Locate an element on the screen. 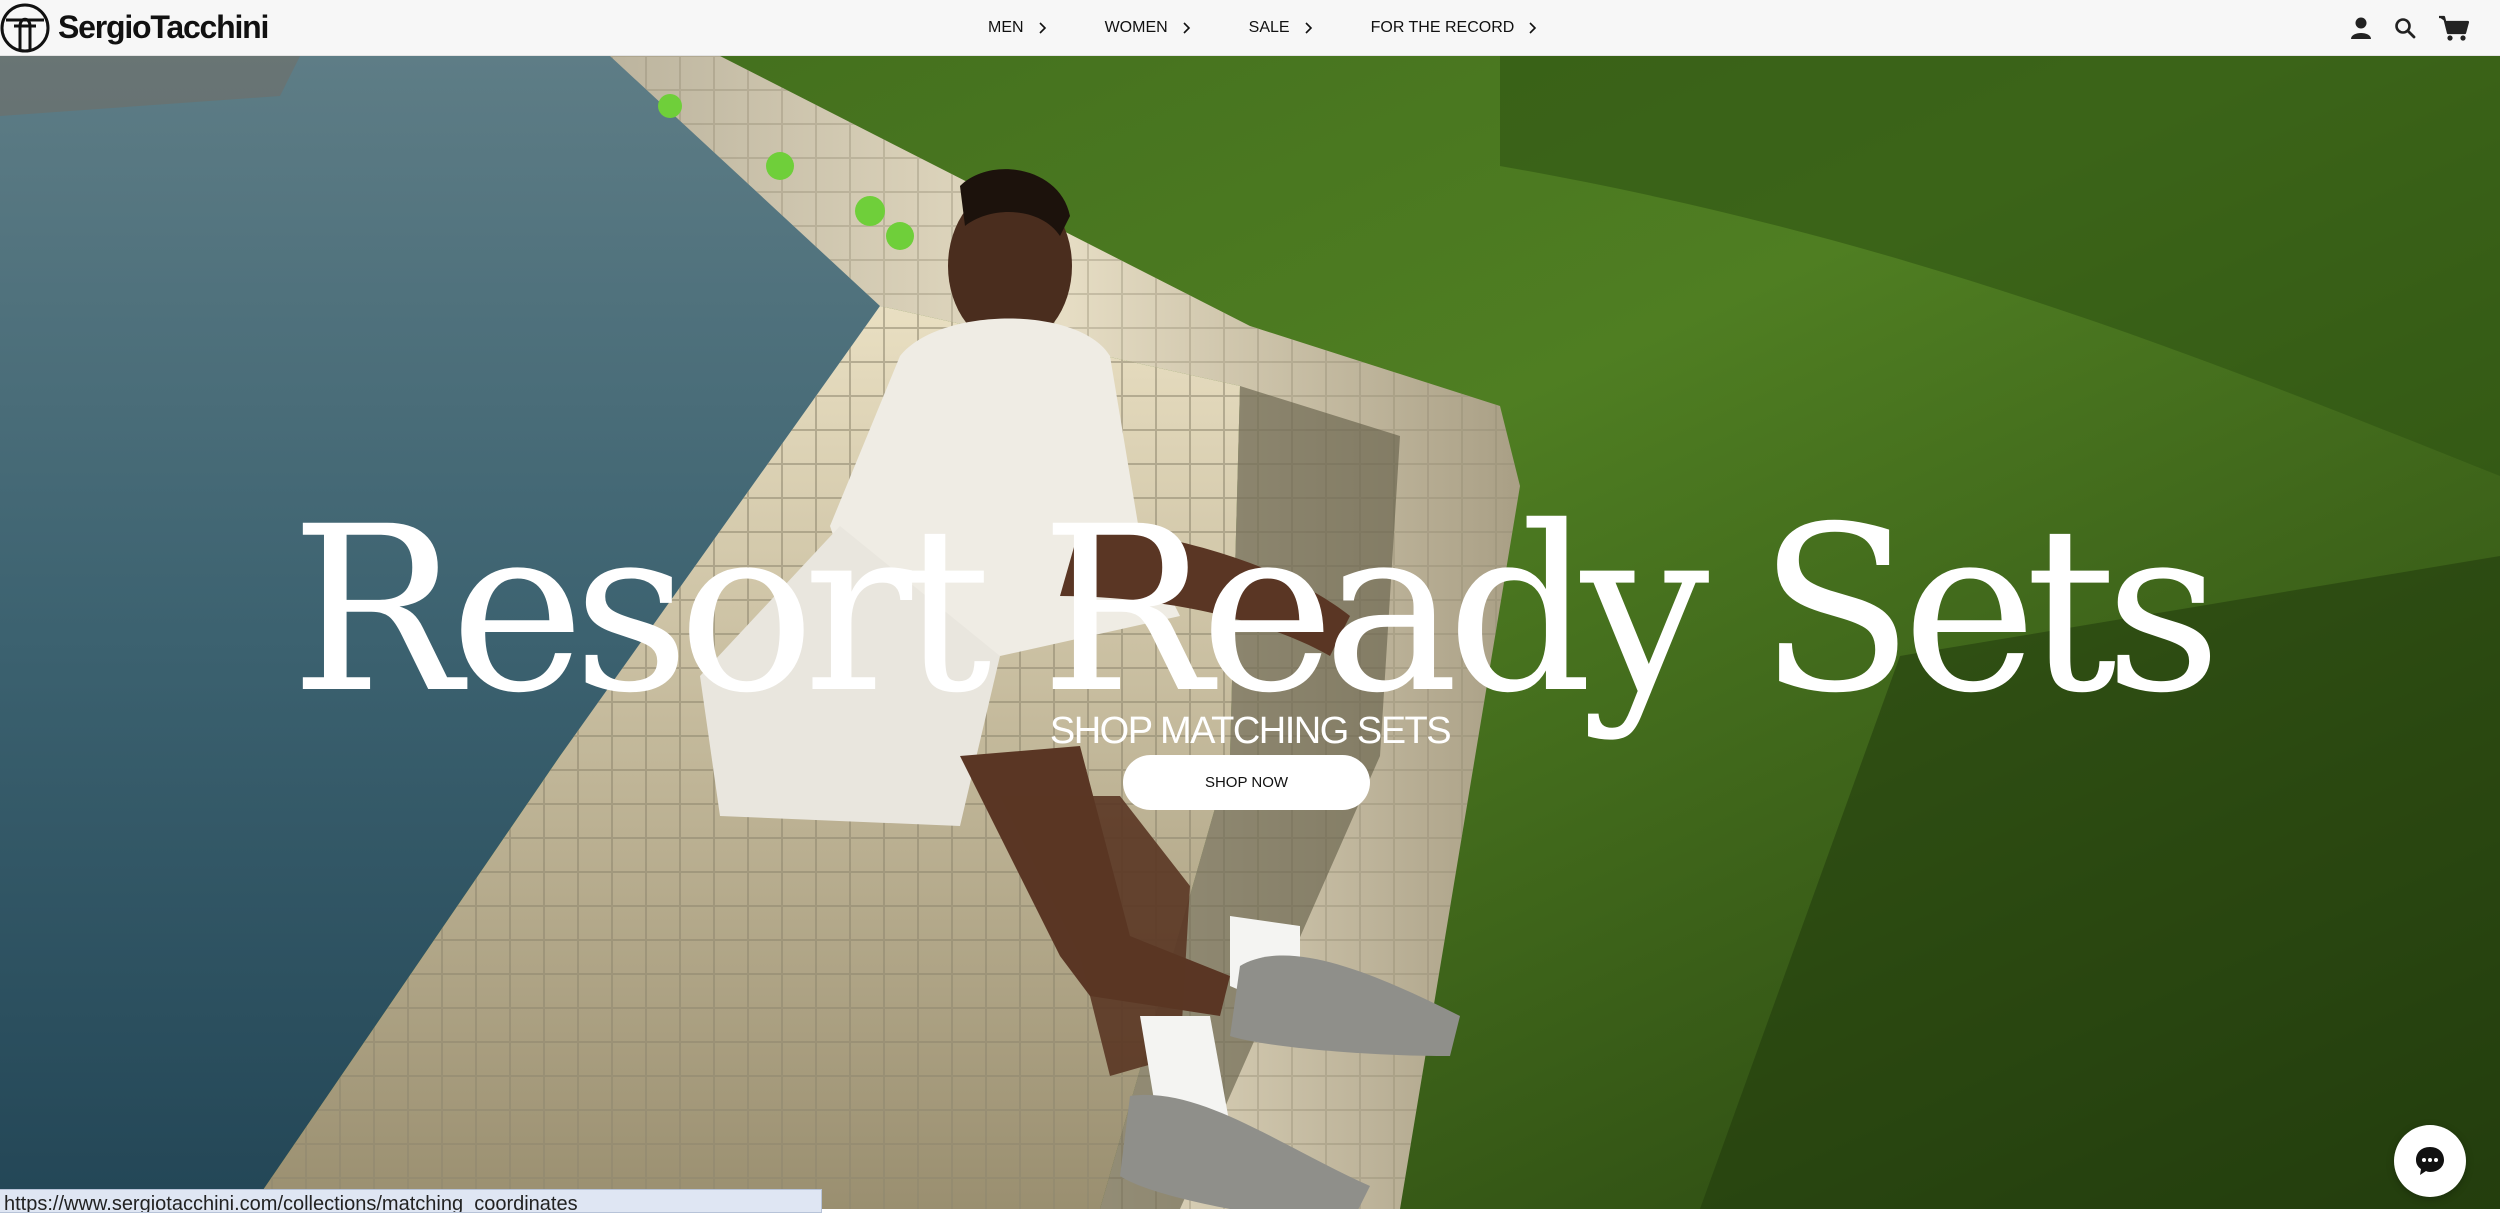  nav-item-label: FOR THE RECORD is located at coordinates (1442, 27).